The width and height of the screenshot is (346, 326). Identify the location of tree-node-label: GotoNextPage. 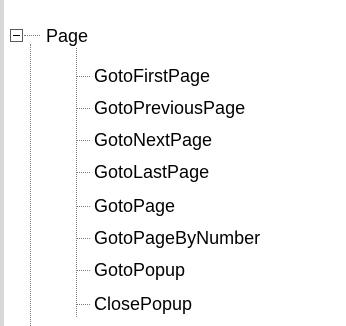
(153, 140).